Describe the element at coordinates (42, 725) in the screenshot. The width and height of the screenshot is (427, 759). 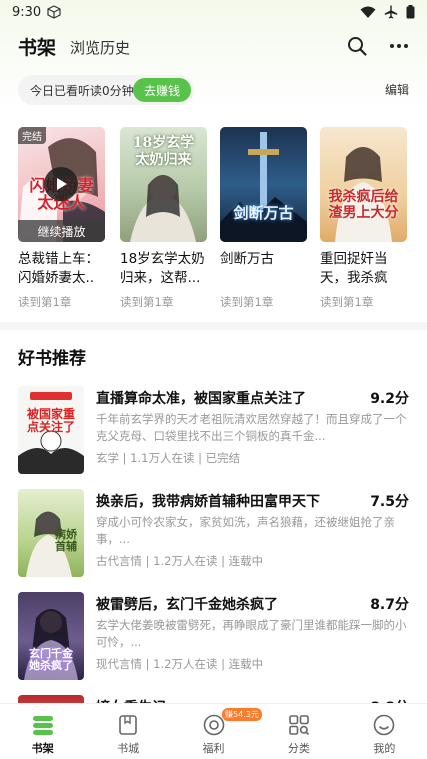
I see `bookshelf-icon` at that location.